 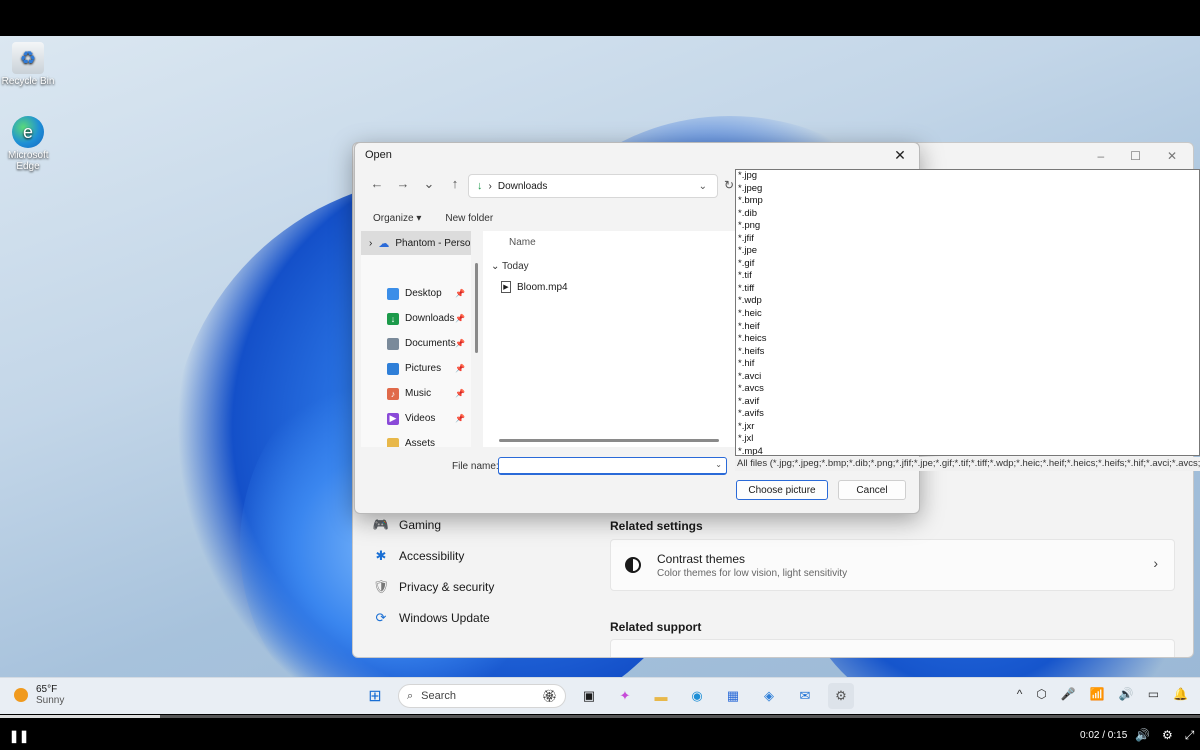 I want to click on taskbar-search: ⌕ Search 🏵, so click(x=482, y=696).